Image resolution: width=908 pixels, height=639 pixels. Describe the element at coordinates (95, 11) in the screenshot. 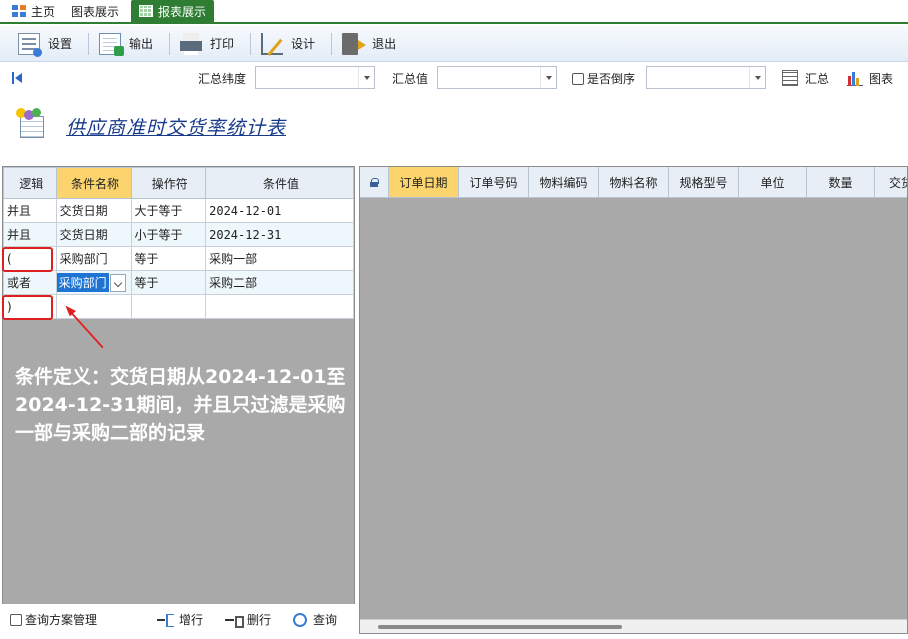

I see `tab-chart-display: 图表展示` at that location.